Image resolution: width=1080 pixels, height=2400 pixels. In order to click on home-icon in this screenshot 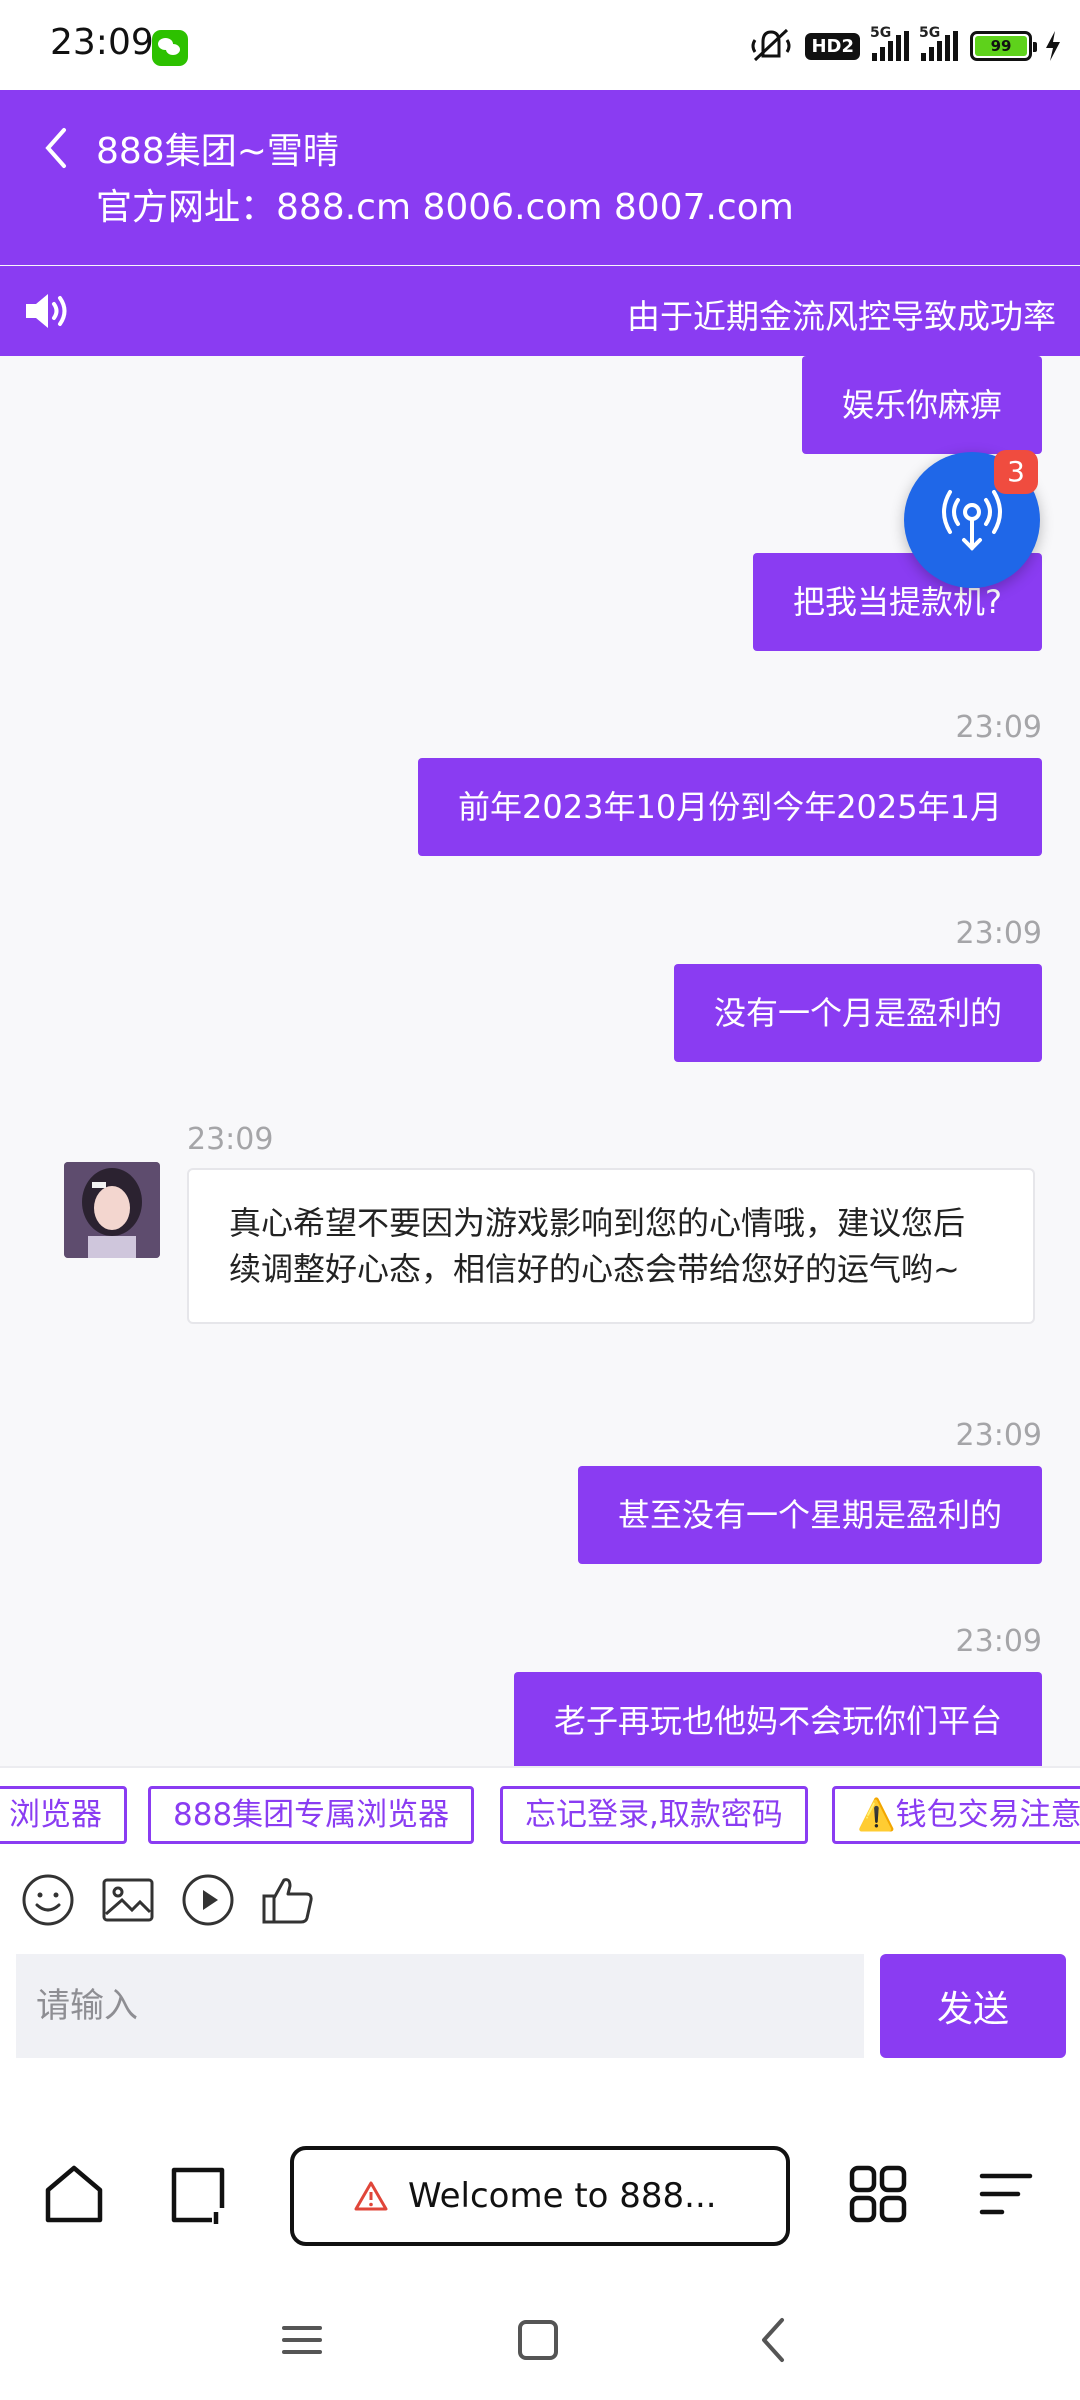, I will do `click(74, 2194)`.